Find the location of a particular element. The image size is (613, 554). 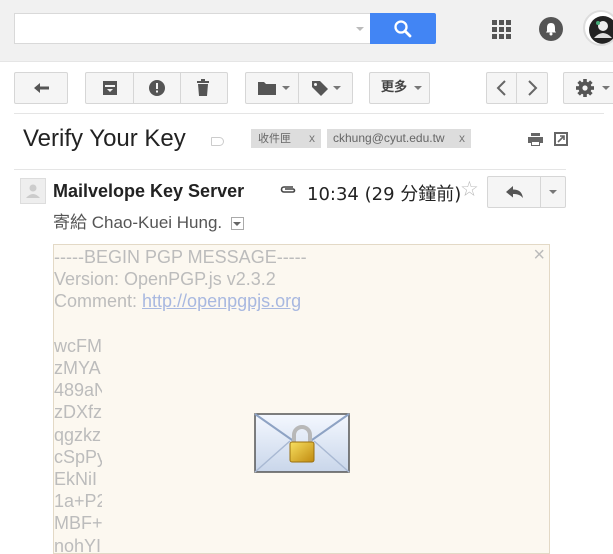

label-tag-icon is located at coordinates (326, 88).